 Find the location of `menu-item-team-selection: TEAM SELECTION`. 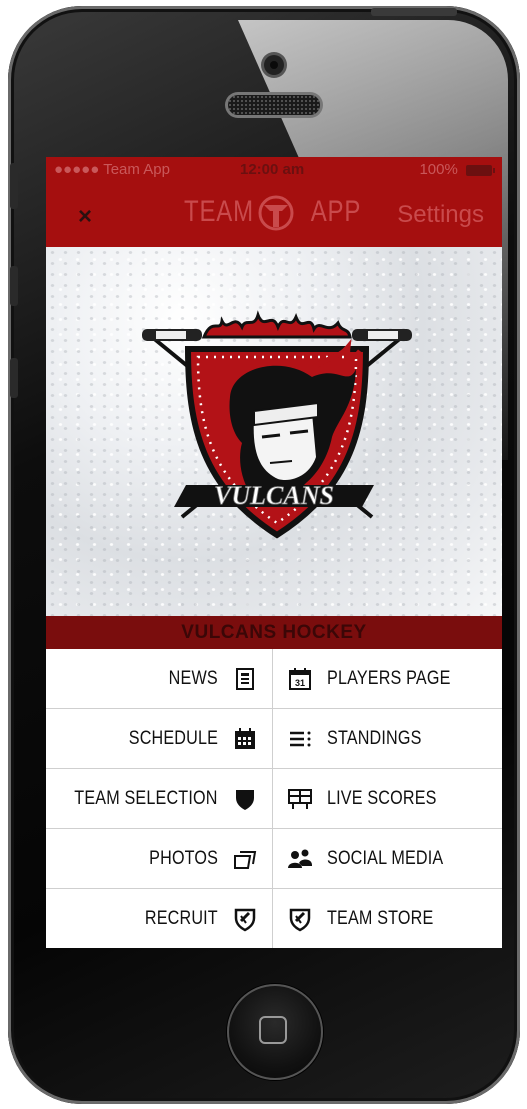

menu-item-team-selection: TEAM SELECTION is located at coordinates (159, 798).